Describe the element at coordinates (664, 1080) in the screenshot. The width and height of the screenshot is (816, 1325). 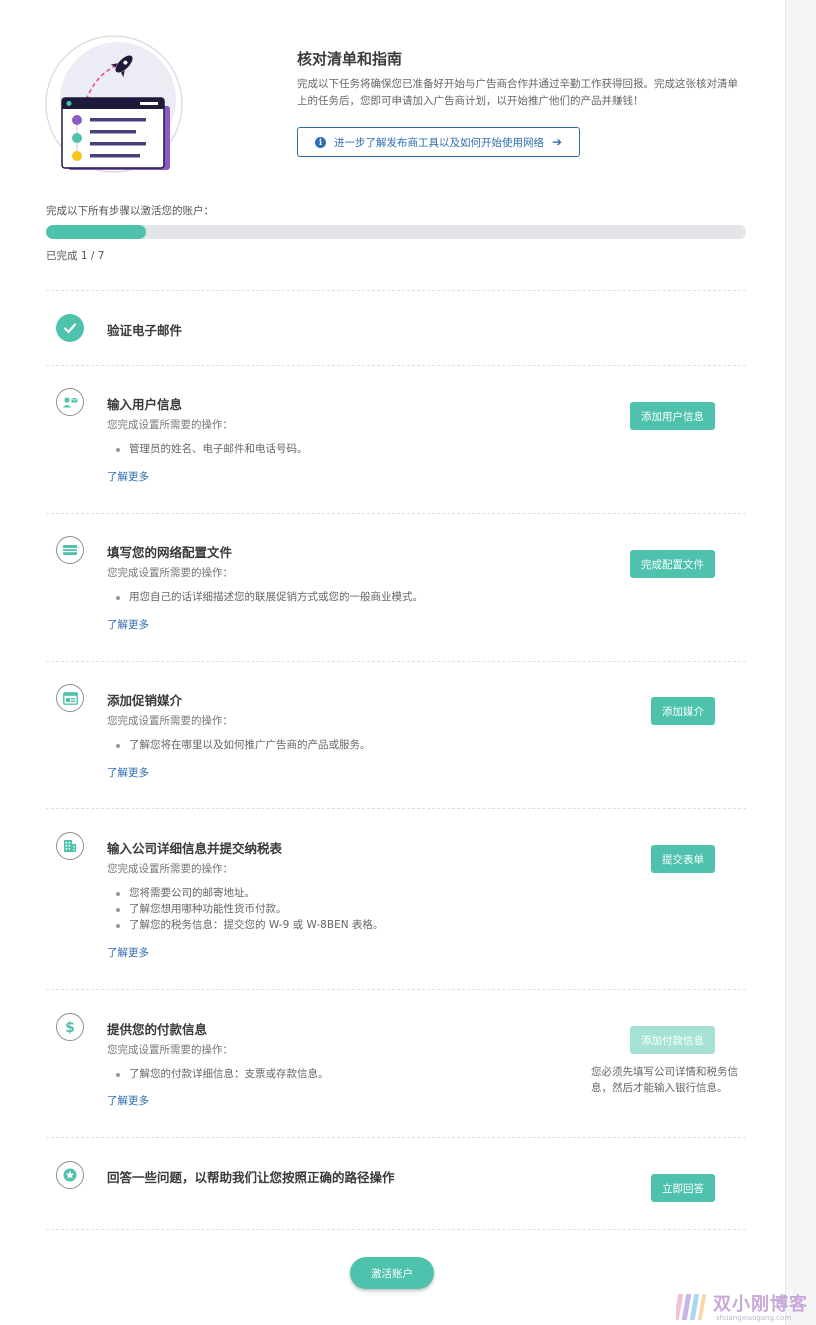
I see `payment-prerequisite-note: 您必须先填写公司详情和税务信息，然后才能输入银行信息。` at that location.